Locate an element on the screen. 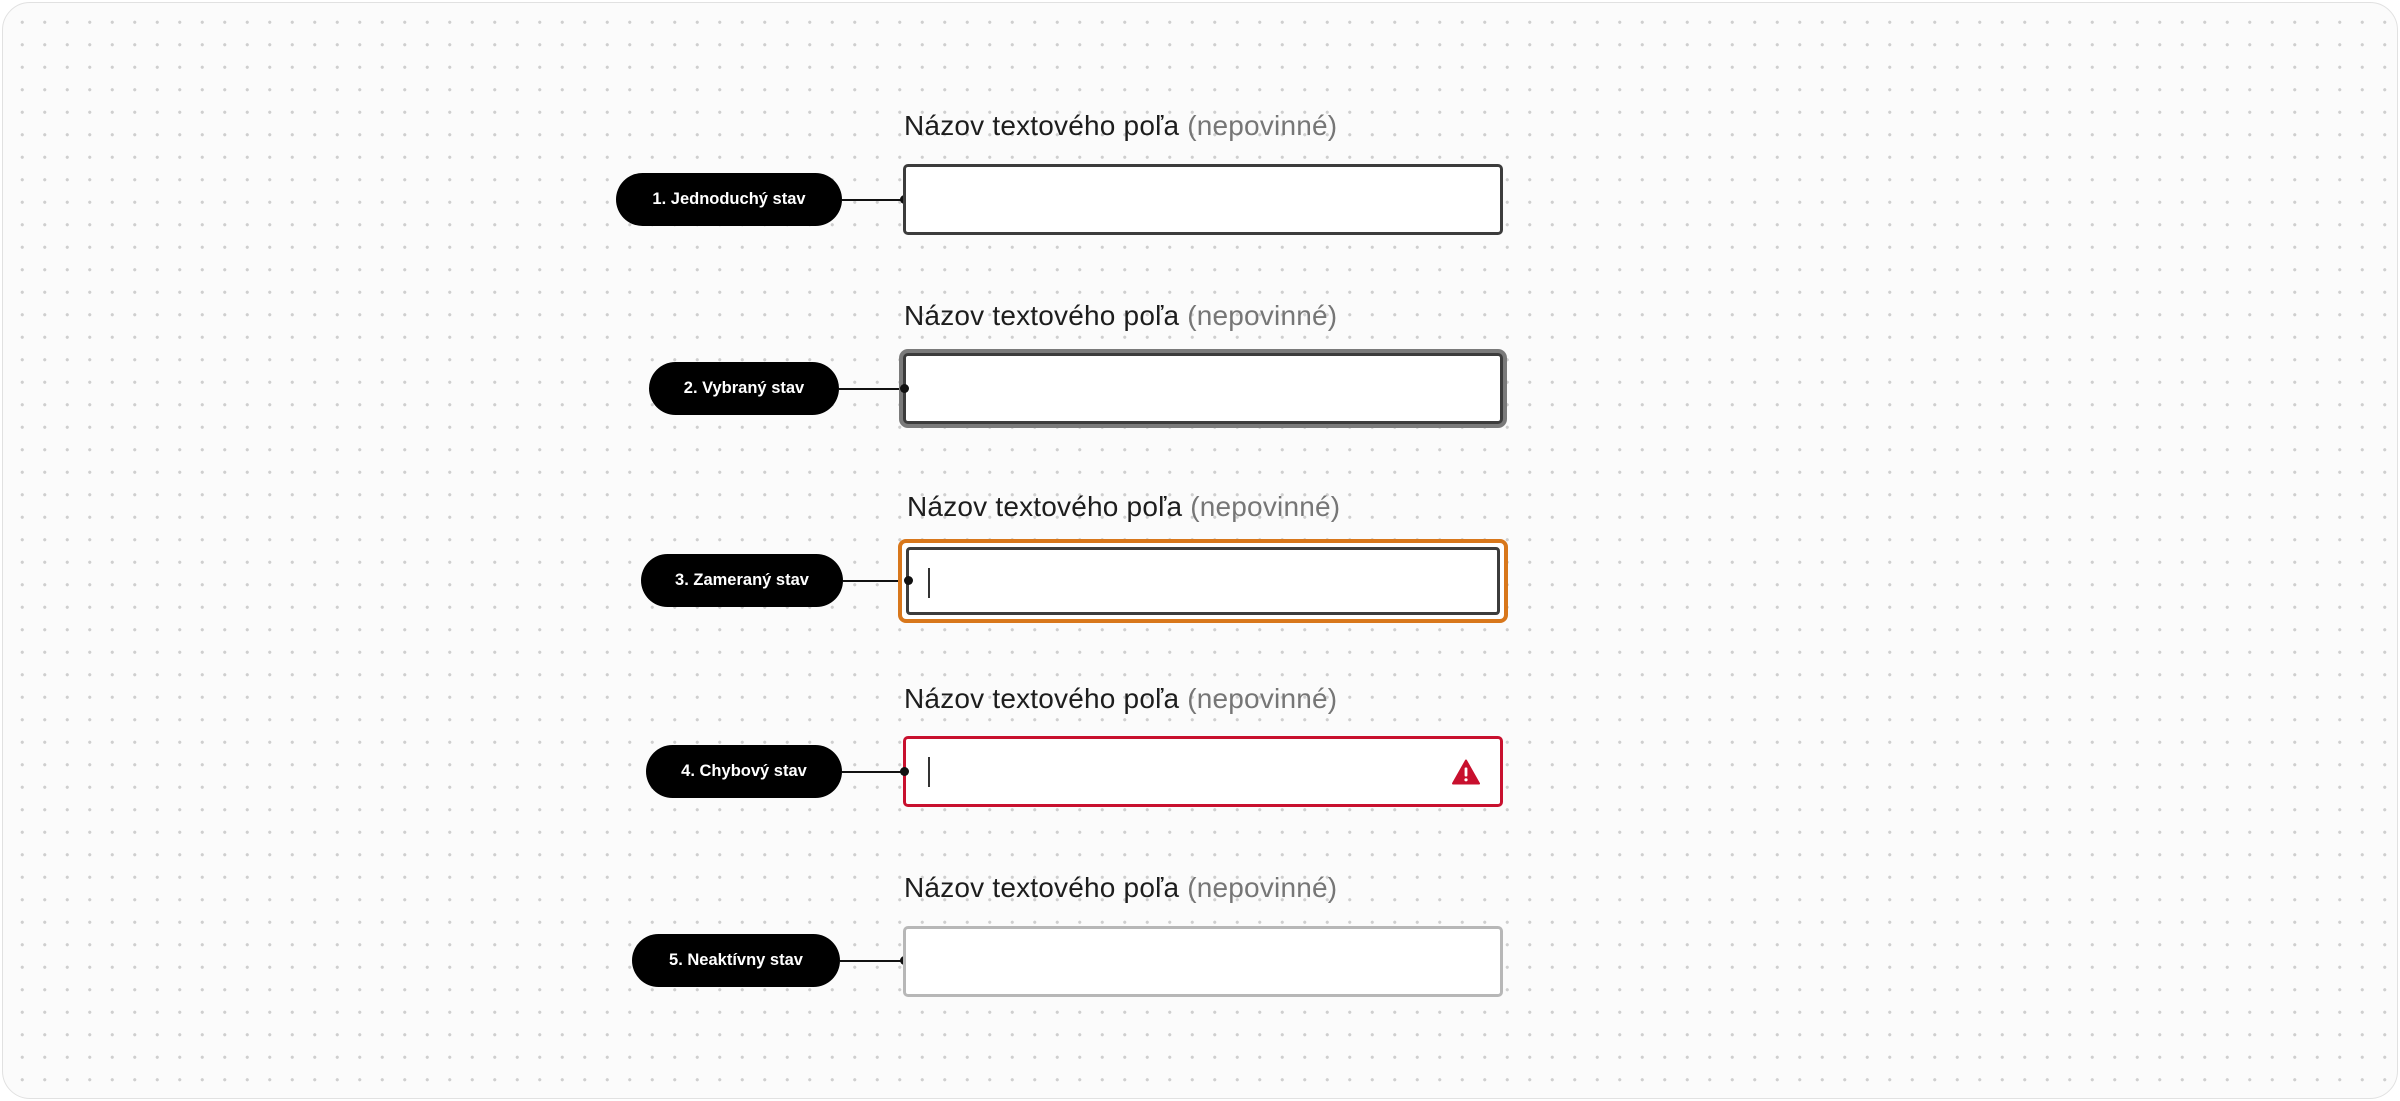 The height and width of the screenshot is (1101, 2400). state-badge-focused: 3. Zameraný stav is located at coordinates (742, 580).